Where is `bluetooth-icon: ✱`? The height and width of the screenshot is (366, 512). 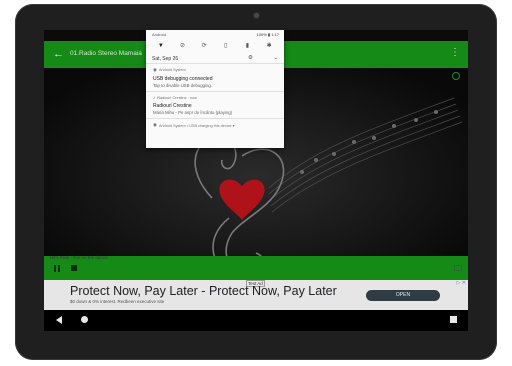
bluetooth-icon: ✱ is located at coordinates (269, 46).